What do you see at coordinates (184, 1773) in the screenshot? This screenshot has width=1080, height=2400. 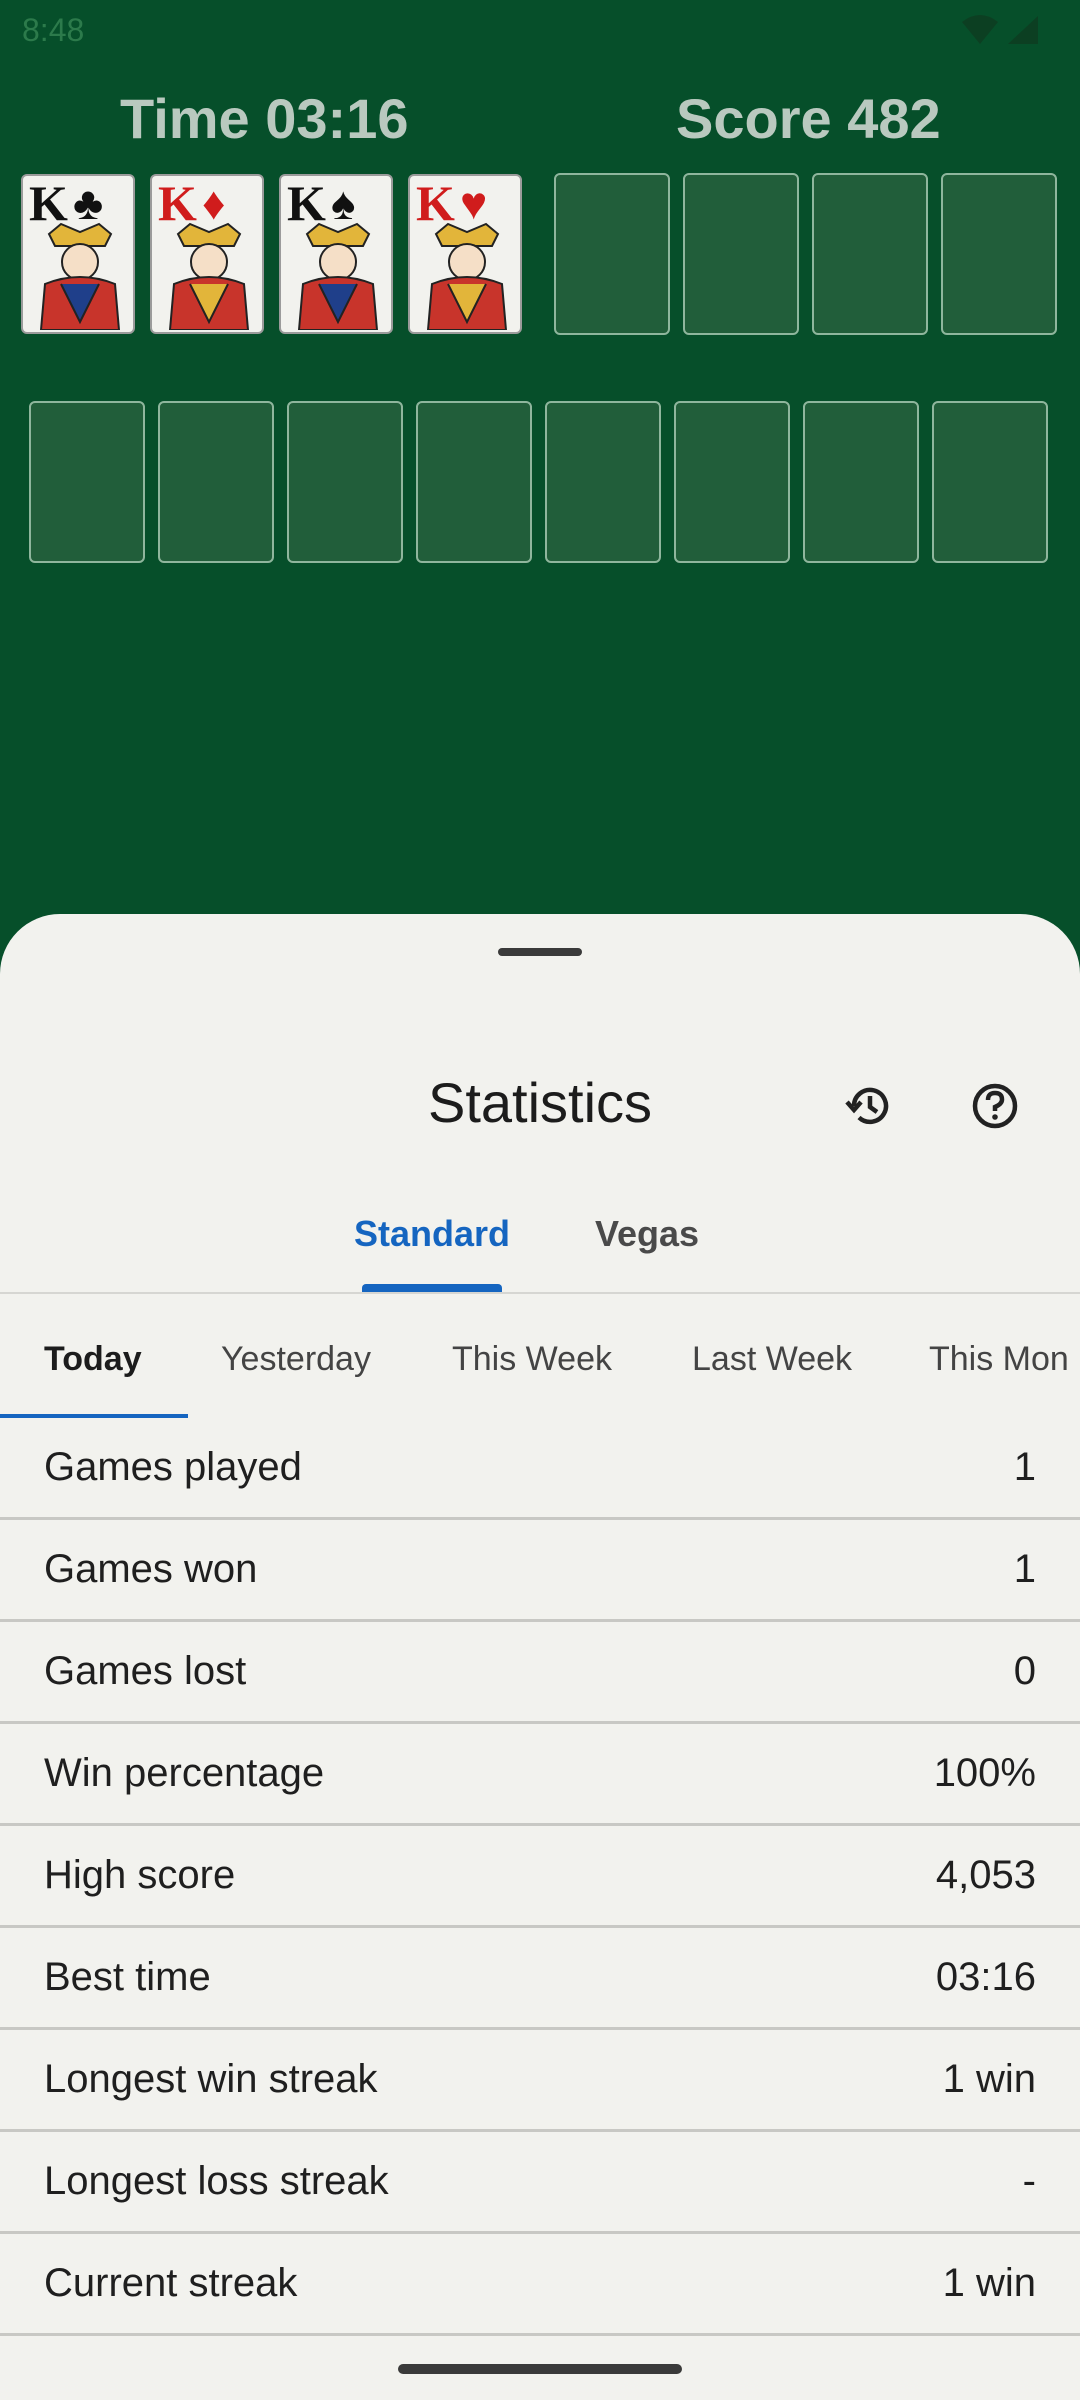 I see `stat-label: Win percentage` at bounding box center [184, 1773].